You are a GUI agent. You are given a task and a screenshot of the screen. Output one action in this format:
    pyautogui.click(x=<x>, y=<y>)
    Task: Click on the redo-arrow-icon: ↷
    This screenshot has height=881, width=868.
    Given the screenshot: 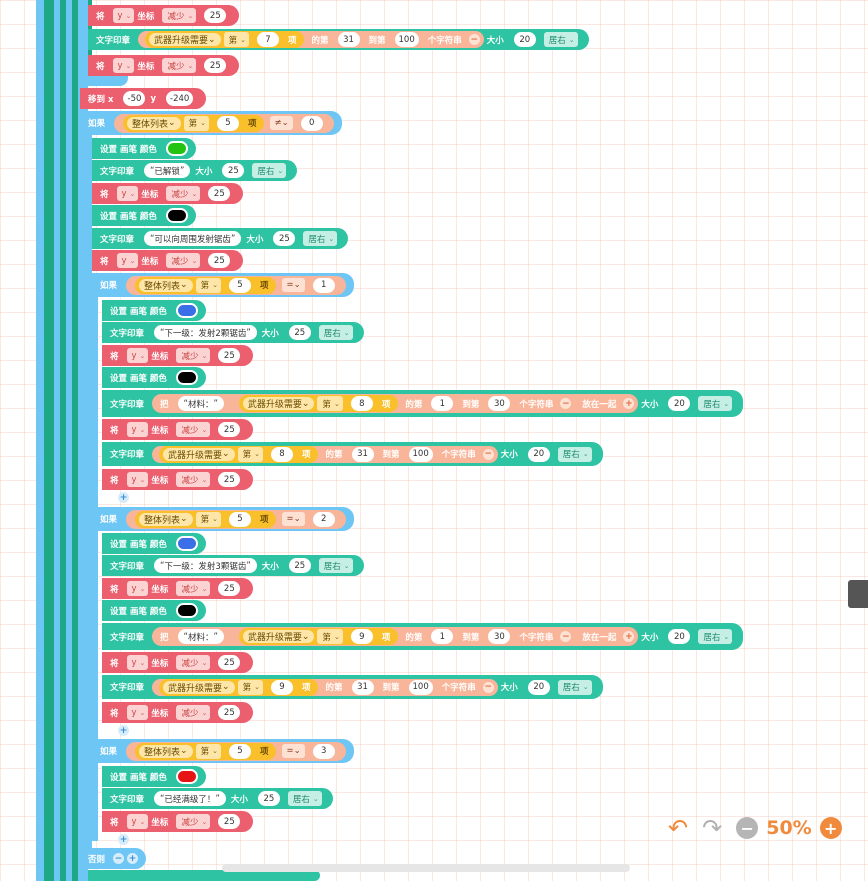 What is the action you would take?
    pyautogui.click(x=712, y=828)
    